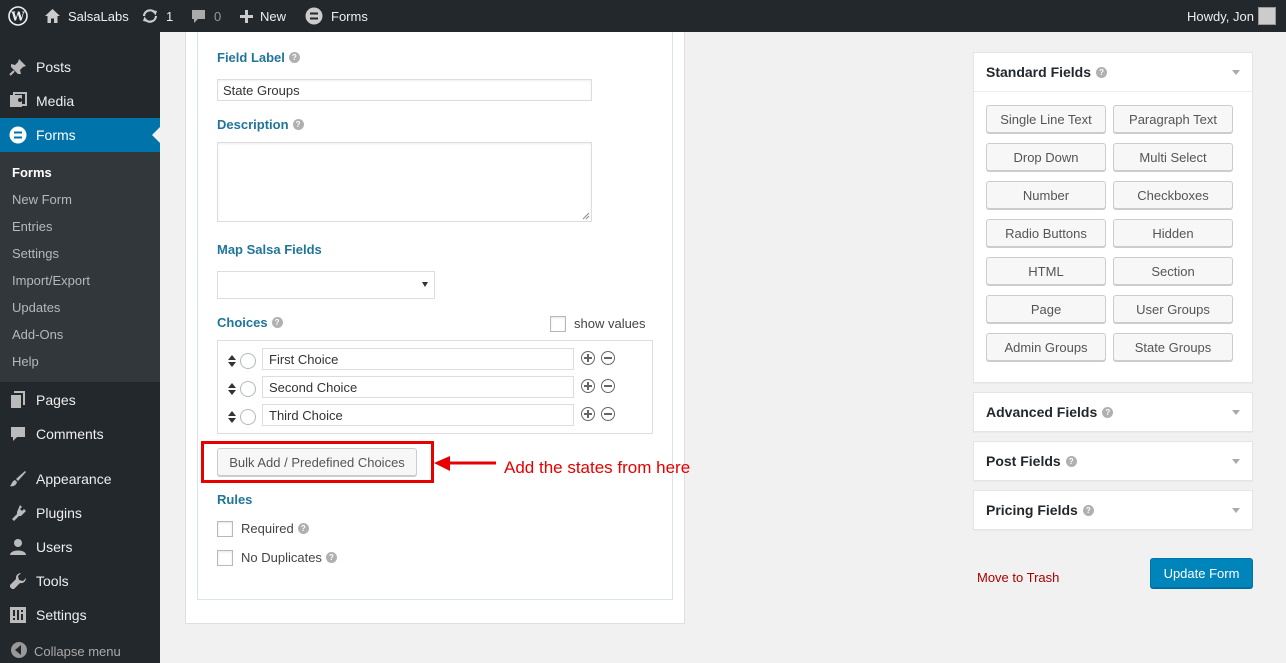 This screenshot has height=663, width=1286. Describe the element at coordinates (61, 615) in the screenshot. I see `sidebar-item-label: Settings` at that location.